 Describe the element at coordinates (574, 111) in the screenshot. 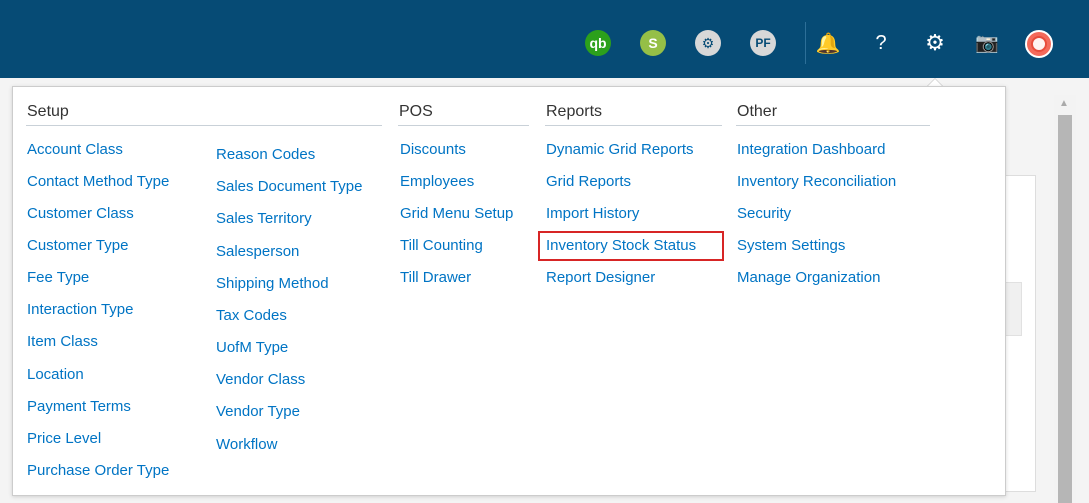

I see `reports-heading: Reports` at that location.